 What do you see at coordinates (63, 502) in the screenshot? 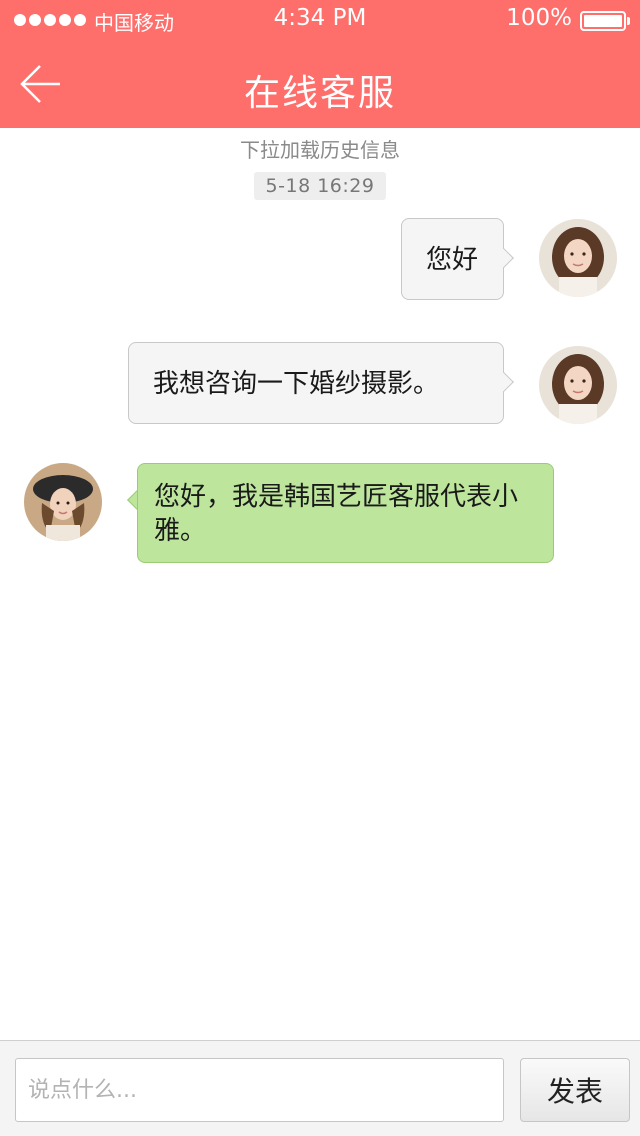
I see `agent-avatar` at bounding box center [63, 502].